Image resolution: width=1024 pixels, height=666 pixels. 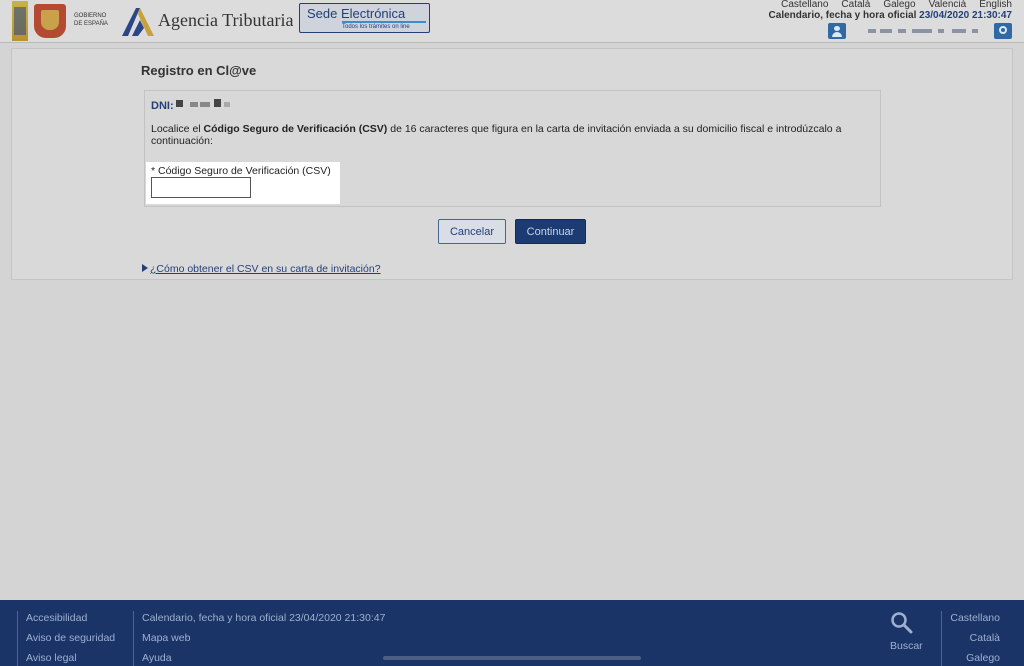 What do you see at coordinates (804, 5) in the screenshot?
I see `lang-castellano: Castellano` at bounding box center [804, 5].